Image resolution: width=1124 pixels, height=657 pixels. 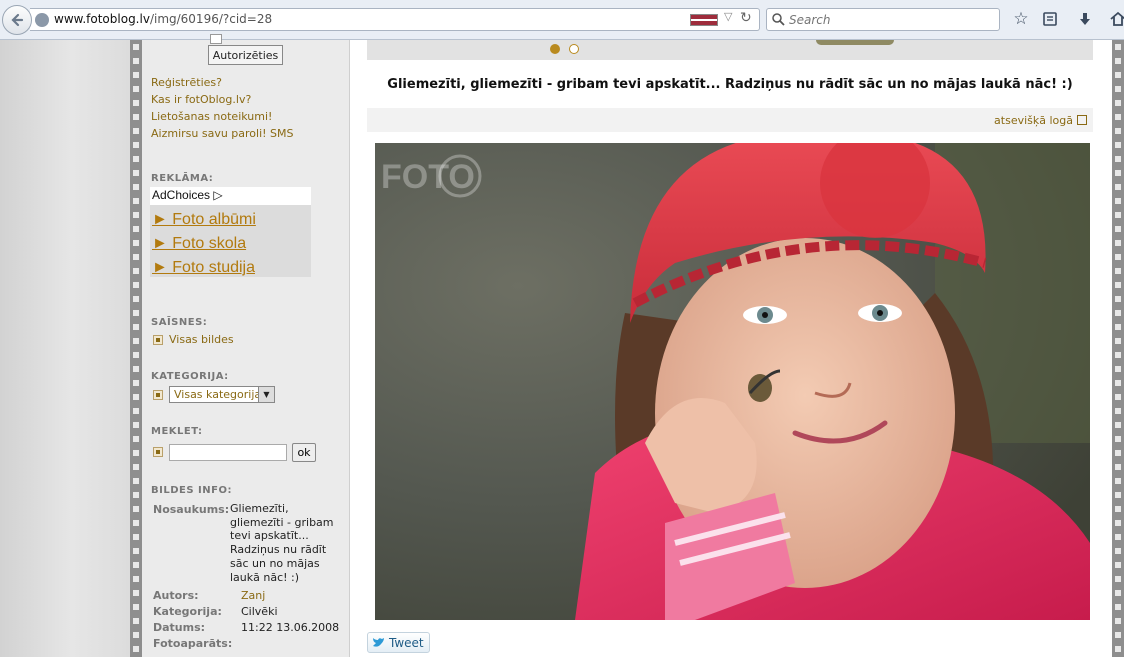 I want to click on back-arrow-icon, so click(x=17, y=20).